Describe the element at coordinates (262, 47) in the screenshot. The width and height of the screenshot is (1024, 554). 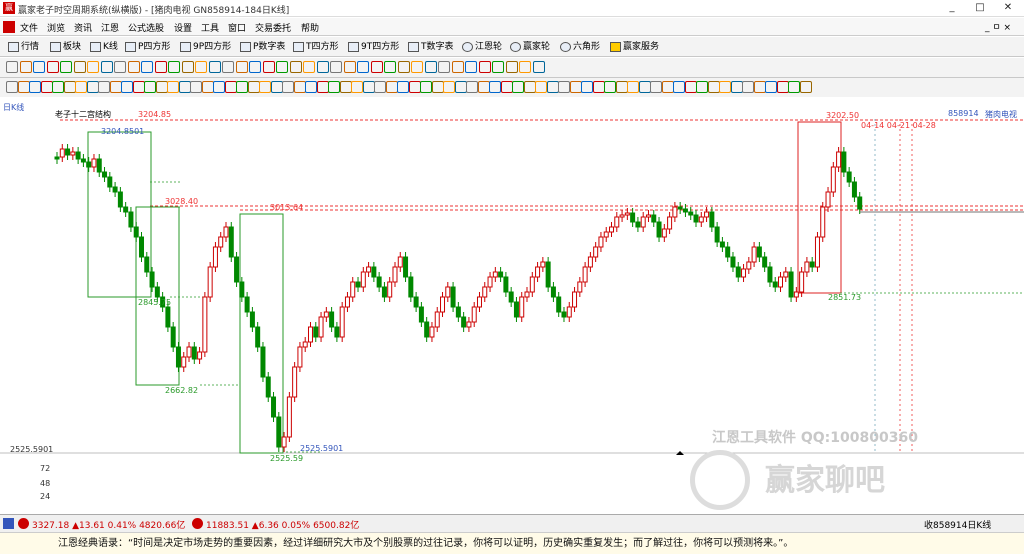
I see `tool-p-table: P数字表` at that location.